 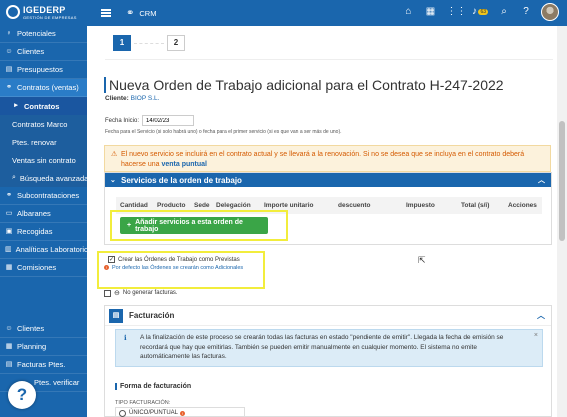 What do you see at coordinates (199, 225) in the screenshot?
I see `highlight-box-add-button` at bounding box center [199, 225].